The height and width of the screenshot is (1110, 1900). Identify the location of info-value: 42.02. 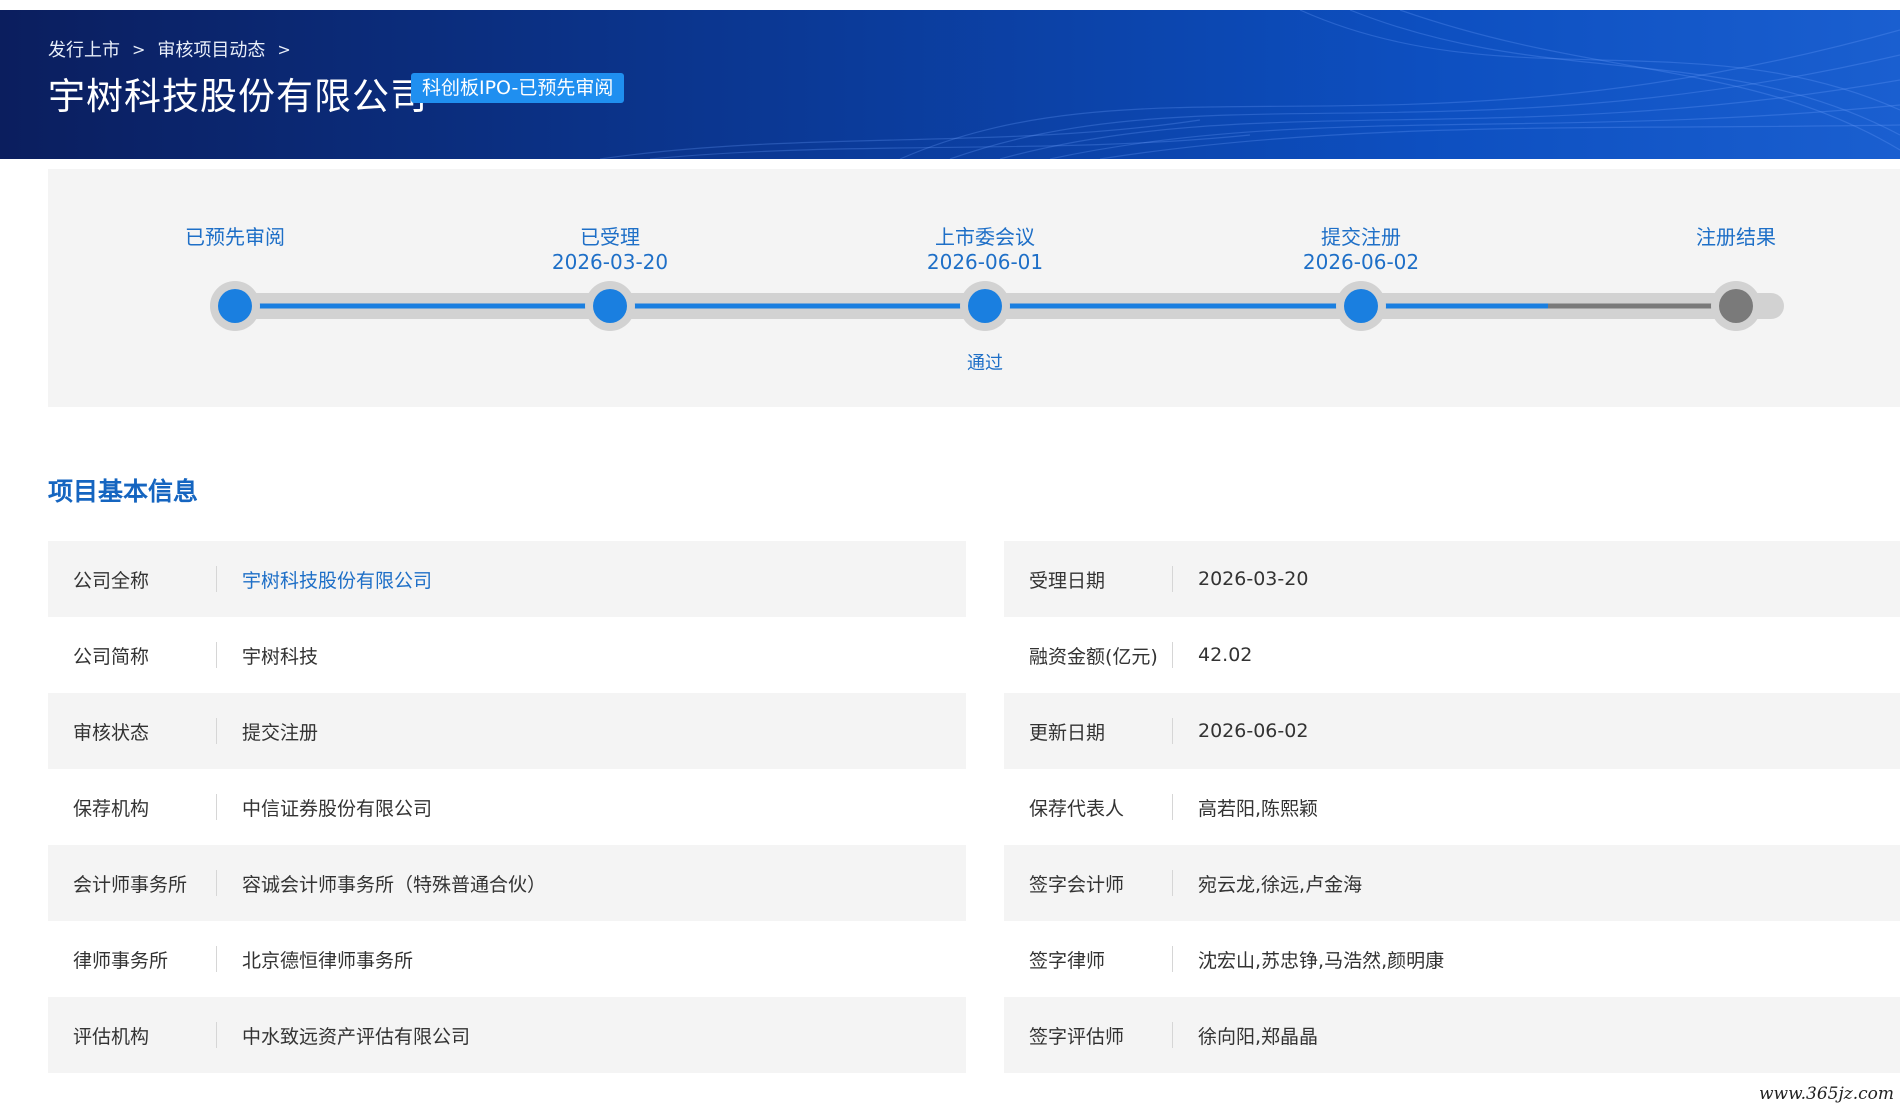
(1225, 655).